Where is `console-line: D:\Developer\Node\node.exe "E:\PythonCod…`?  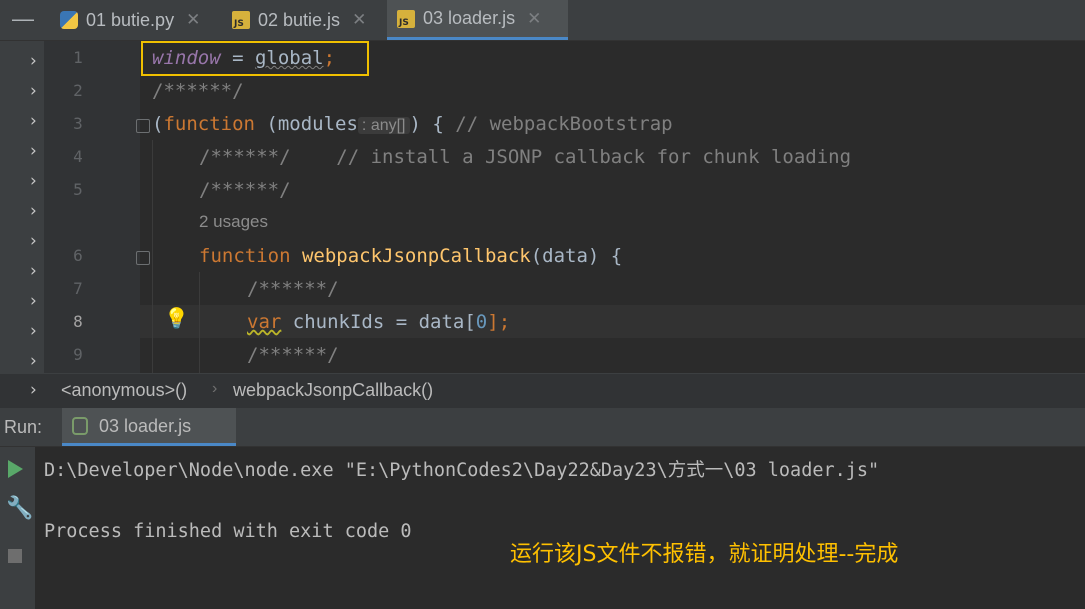
console-line: D:\Developer\Node\node.exe "E:\PythonCod… is located at coordinates (462, 470).